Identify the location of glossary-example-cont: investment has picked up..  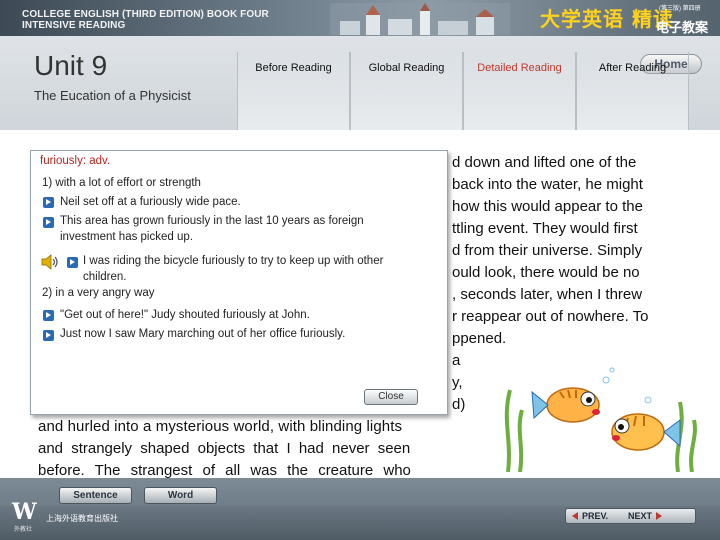
(126, 237).